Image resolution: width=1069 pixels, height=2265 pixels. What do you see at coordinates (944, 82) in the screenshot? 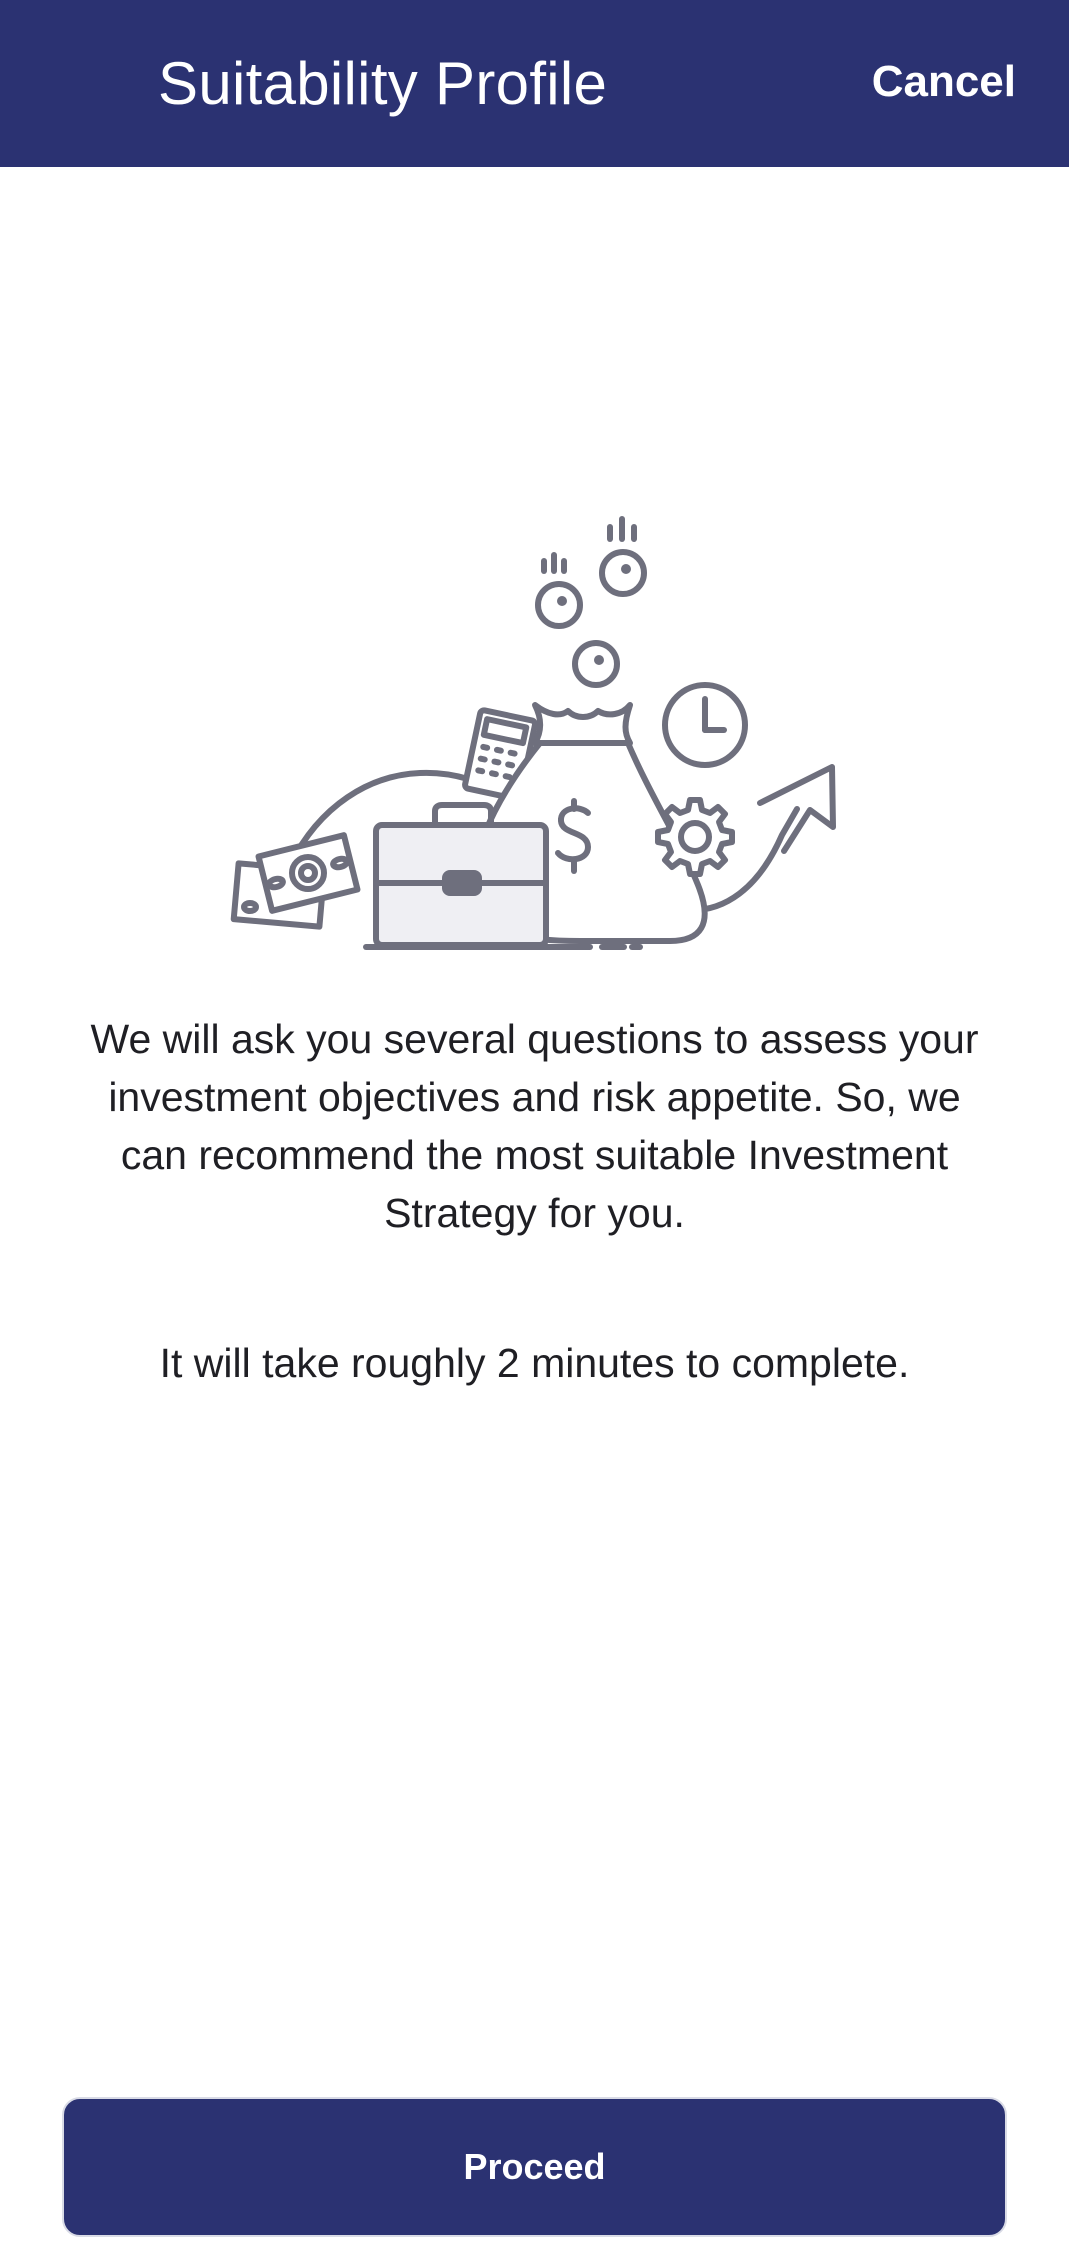
I see `cancel-button: Cancel` at bounding box center [944, 82].